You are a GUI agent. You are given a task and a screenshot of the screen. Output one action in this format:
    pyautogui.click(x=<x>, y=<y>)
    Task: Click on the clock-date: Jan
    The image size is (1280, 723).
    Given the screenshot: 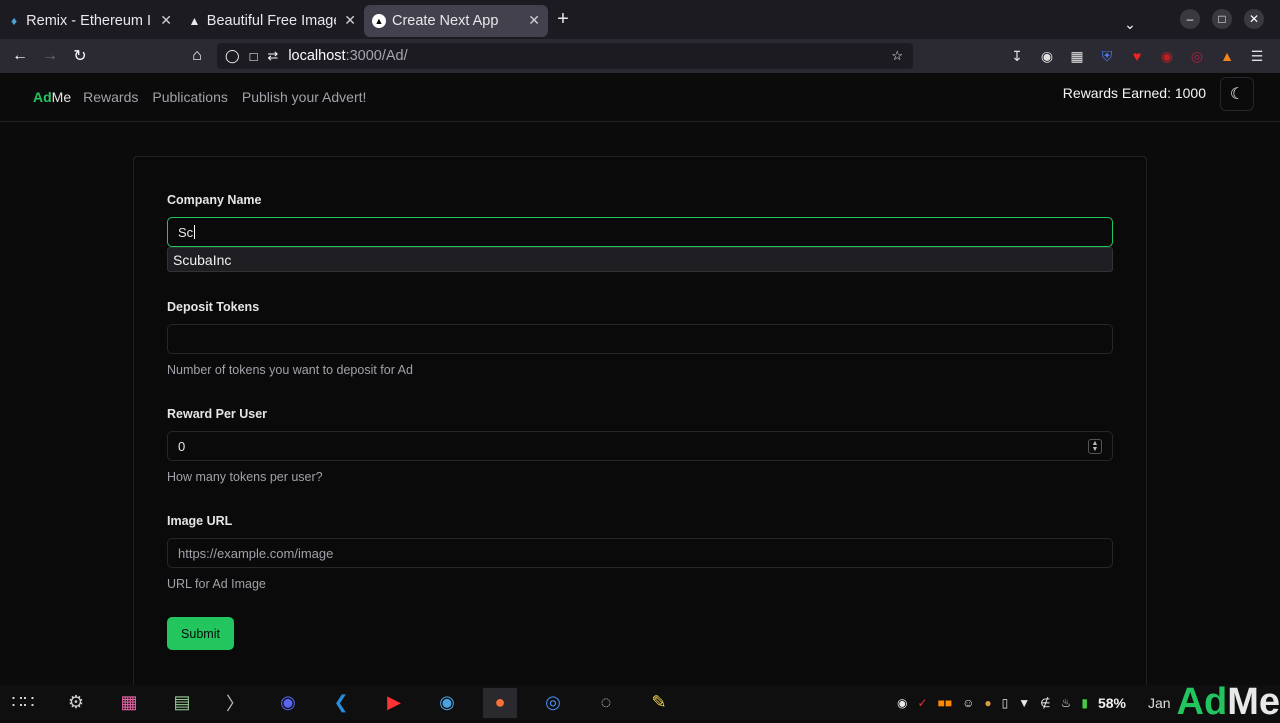 What is the action you would take?
    pyautogui.click(x=1159, y=703)
    